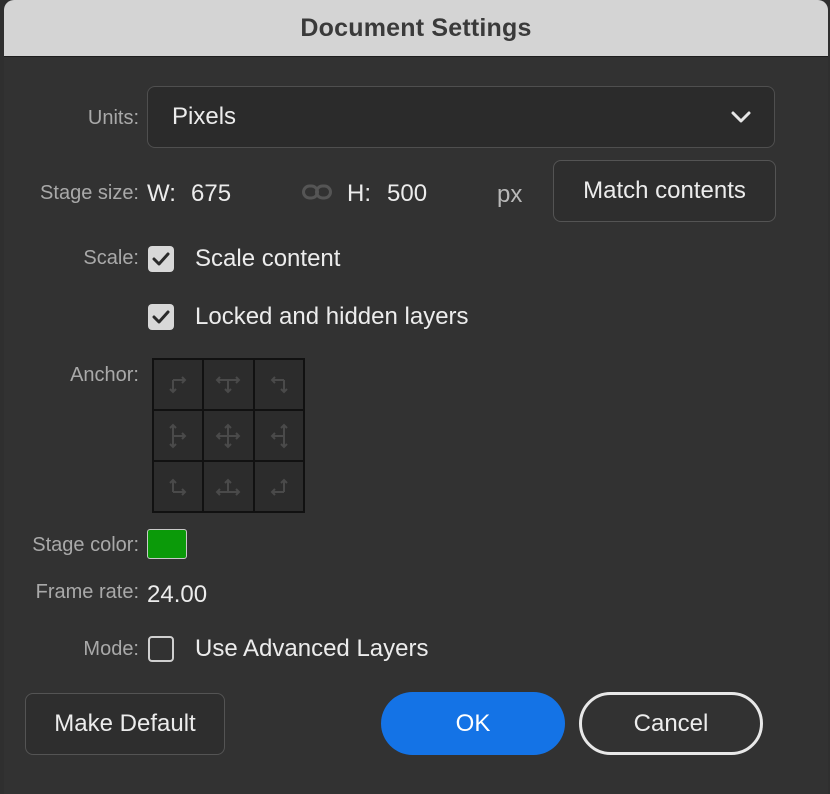  I want to click on anchor-middle-left, so click(178, 435).